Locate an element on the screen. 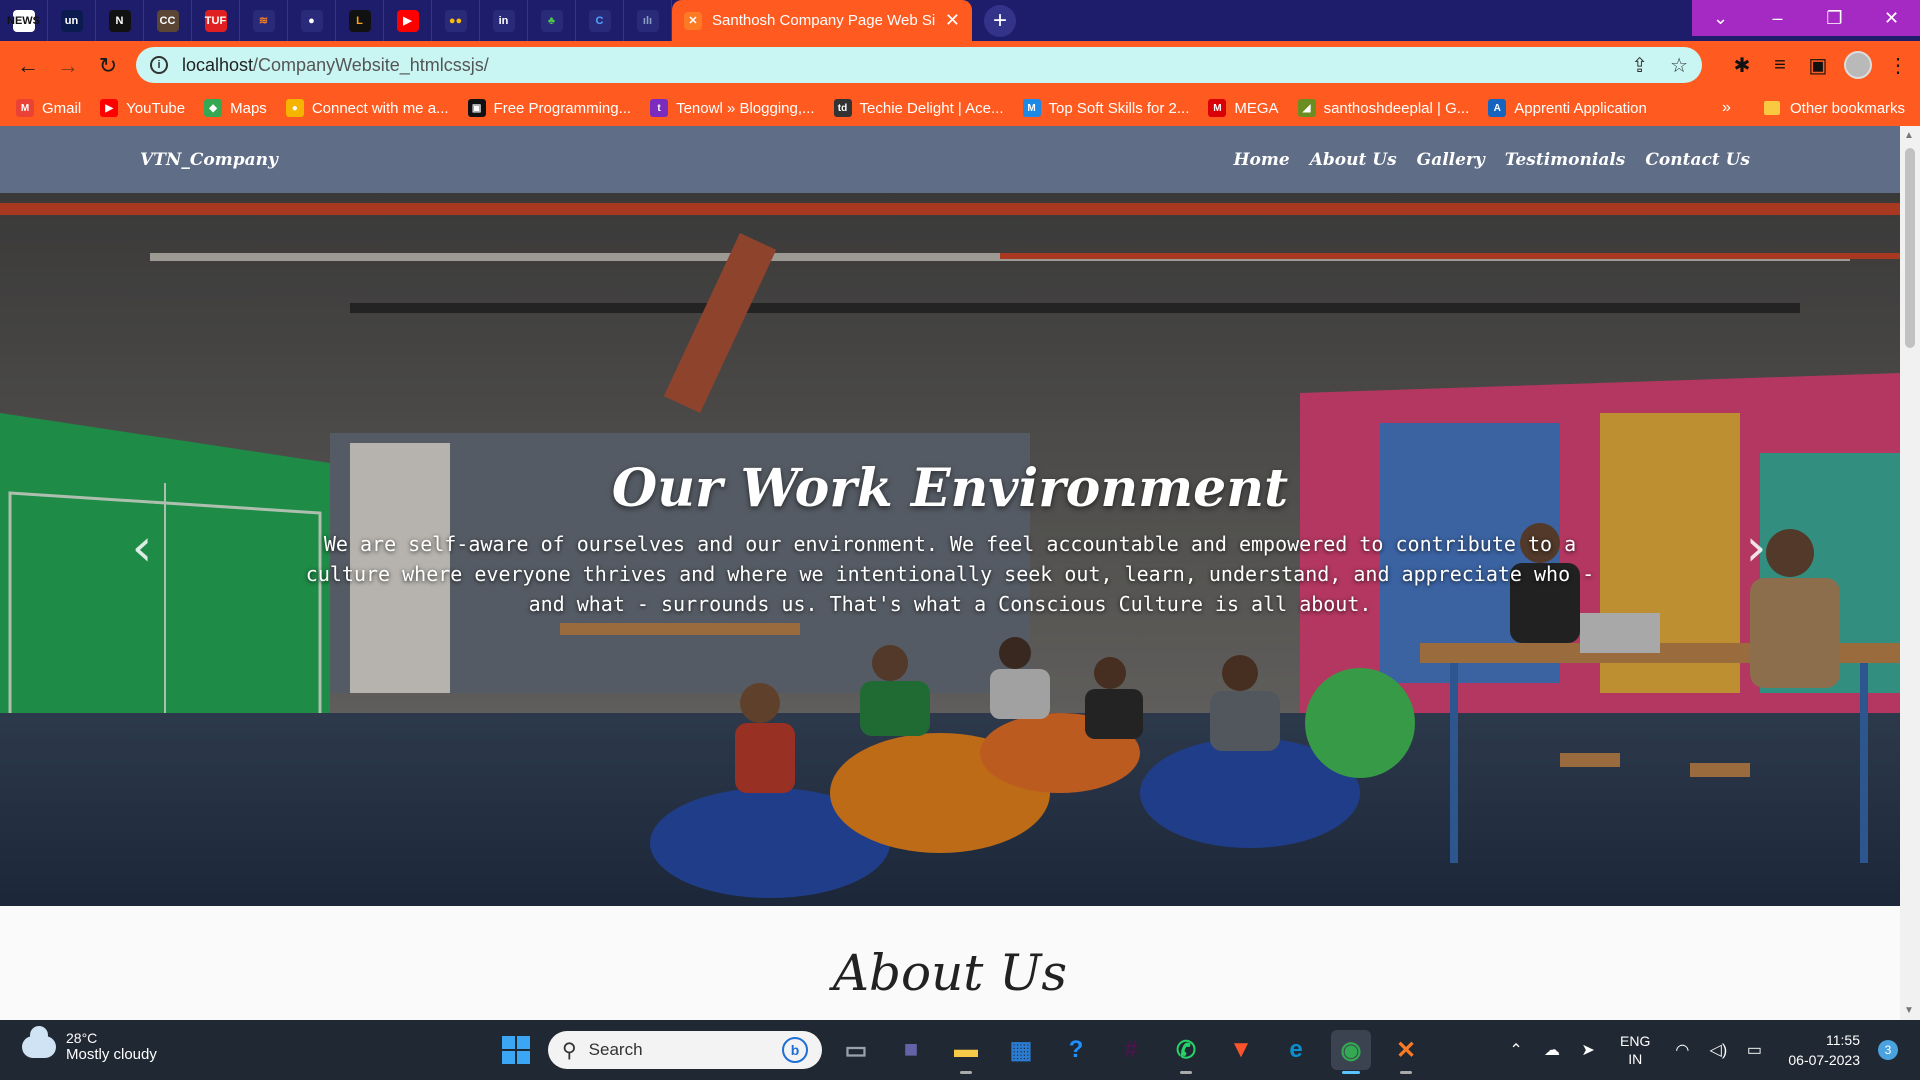 The height and width of the screenshot is (1080, 1920). back-button: ← is located at coordinates (28, 66).